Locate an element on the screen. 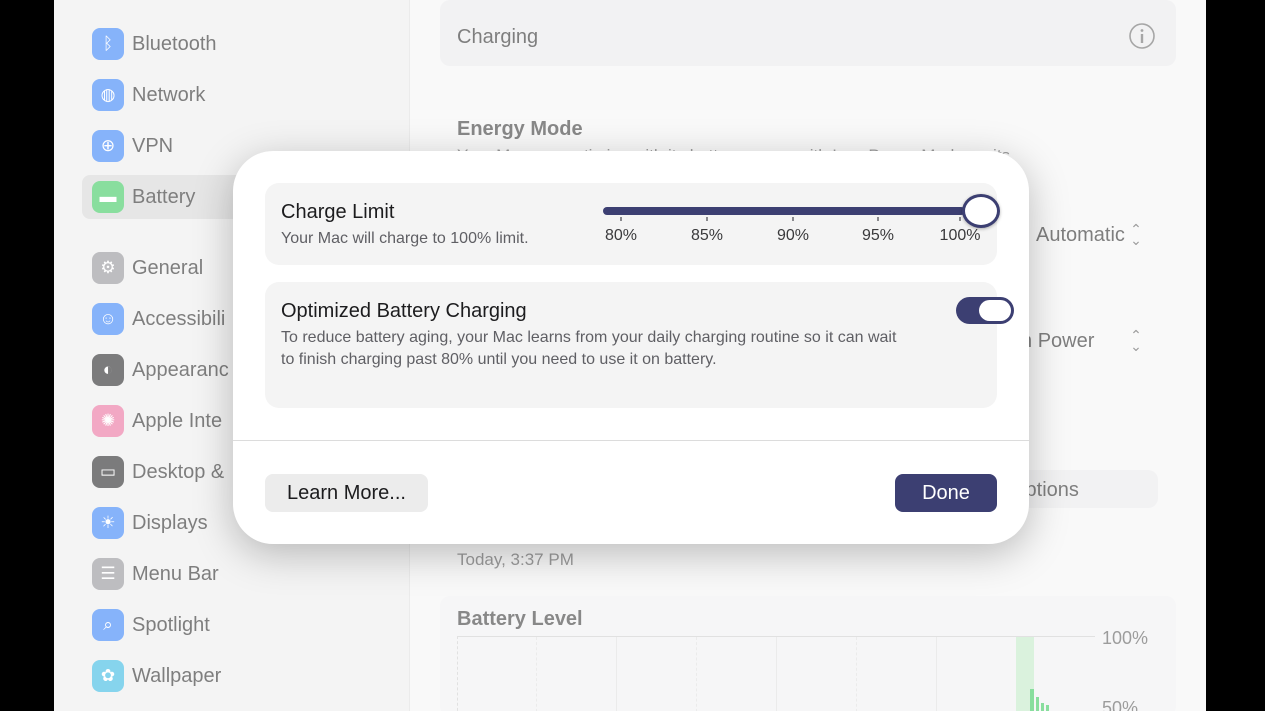  optimized-charging-title: Optimized Battery Charging is located at coordinates (404, 311).